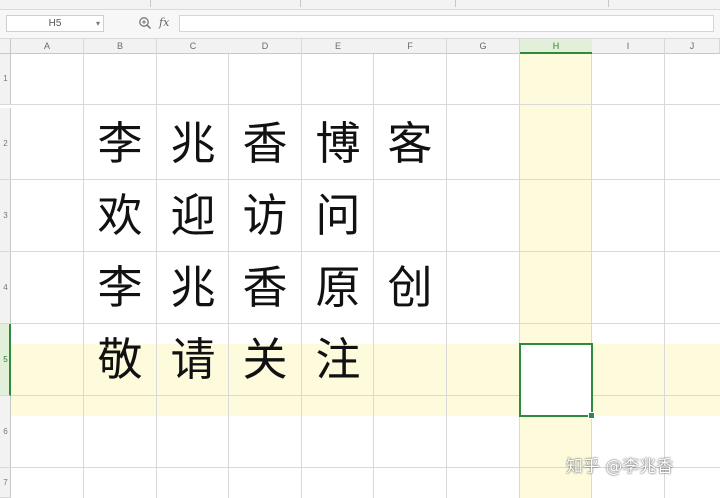  I want to click on column-header-f: F, so click(410, 46).